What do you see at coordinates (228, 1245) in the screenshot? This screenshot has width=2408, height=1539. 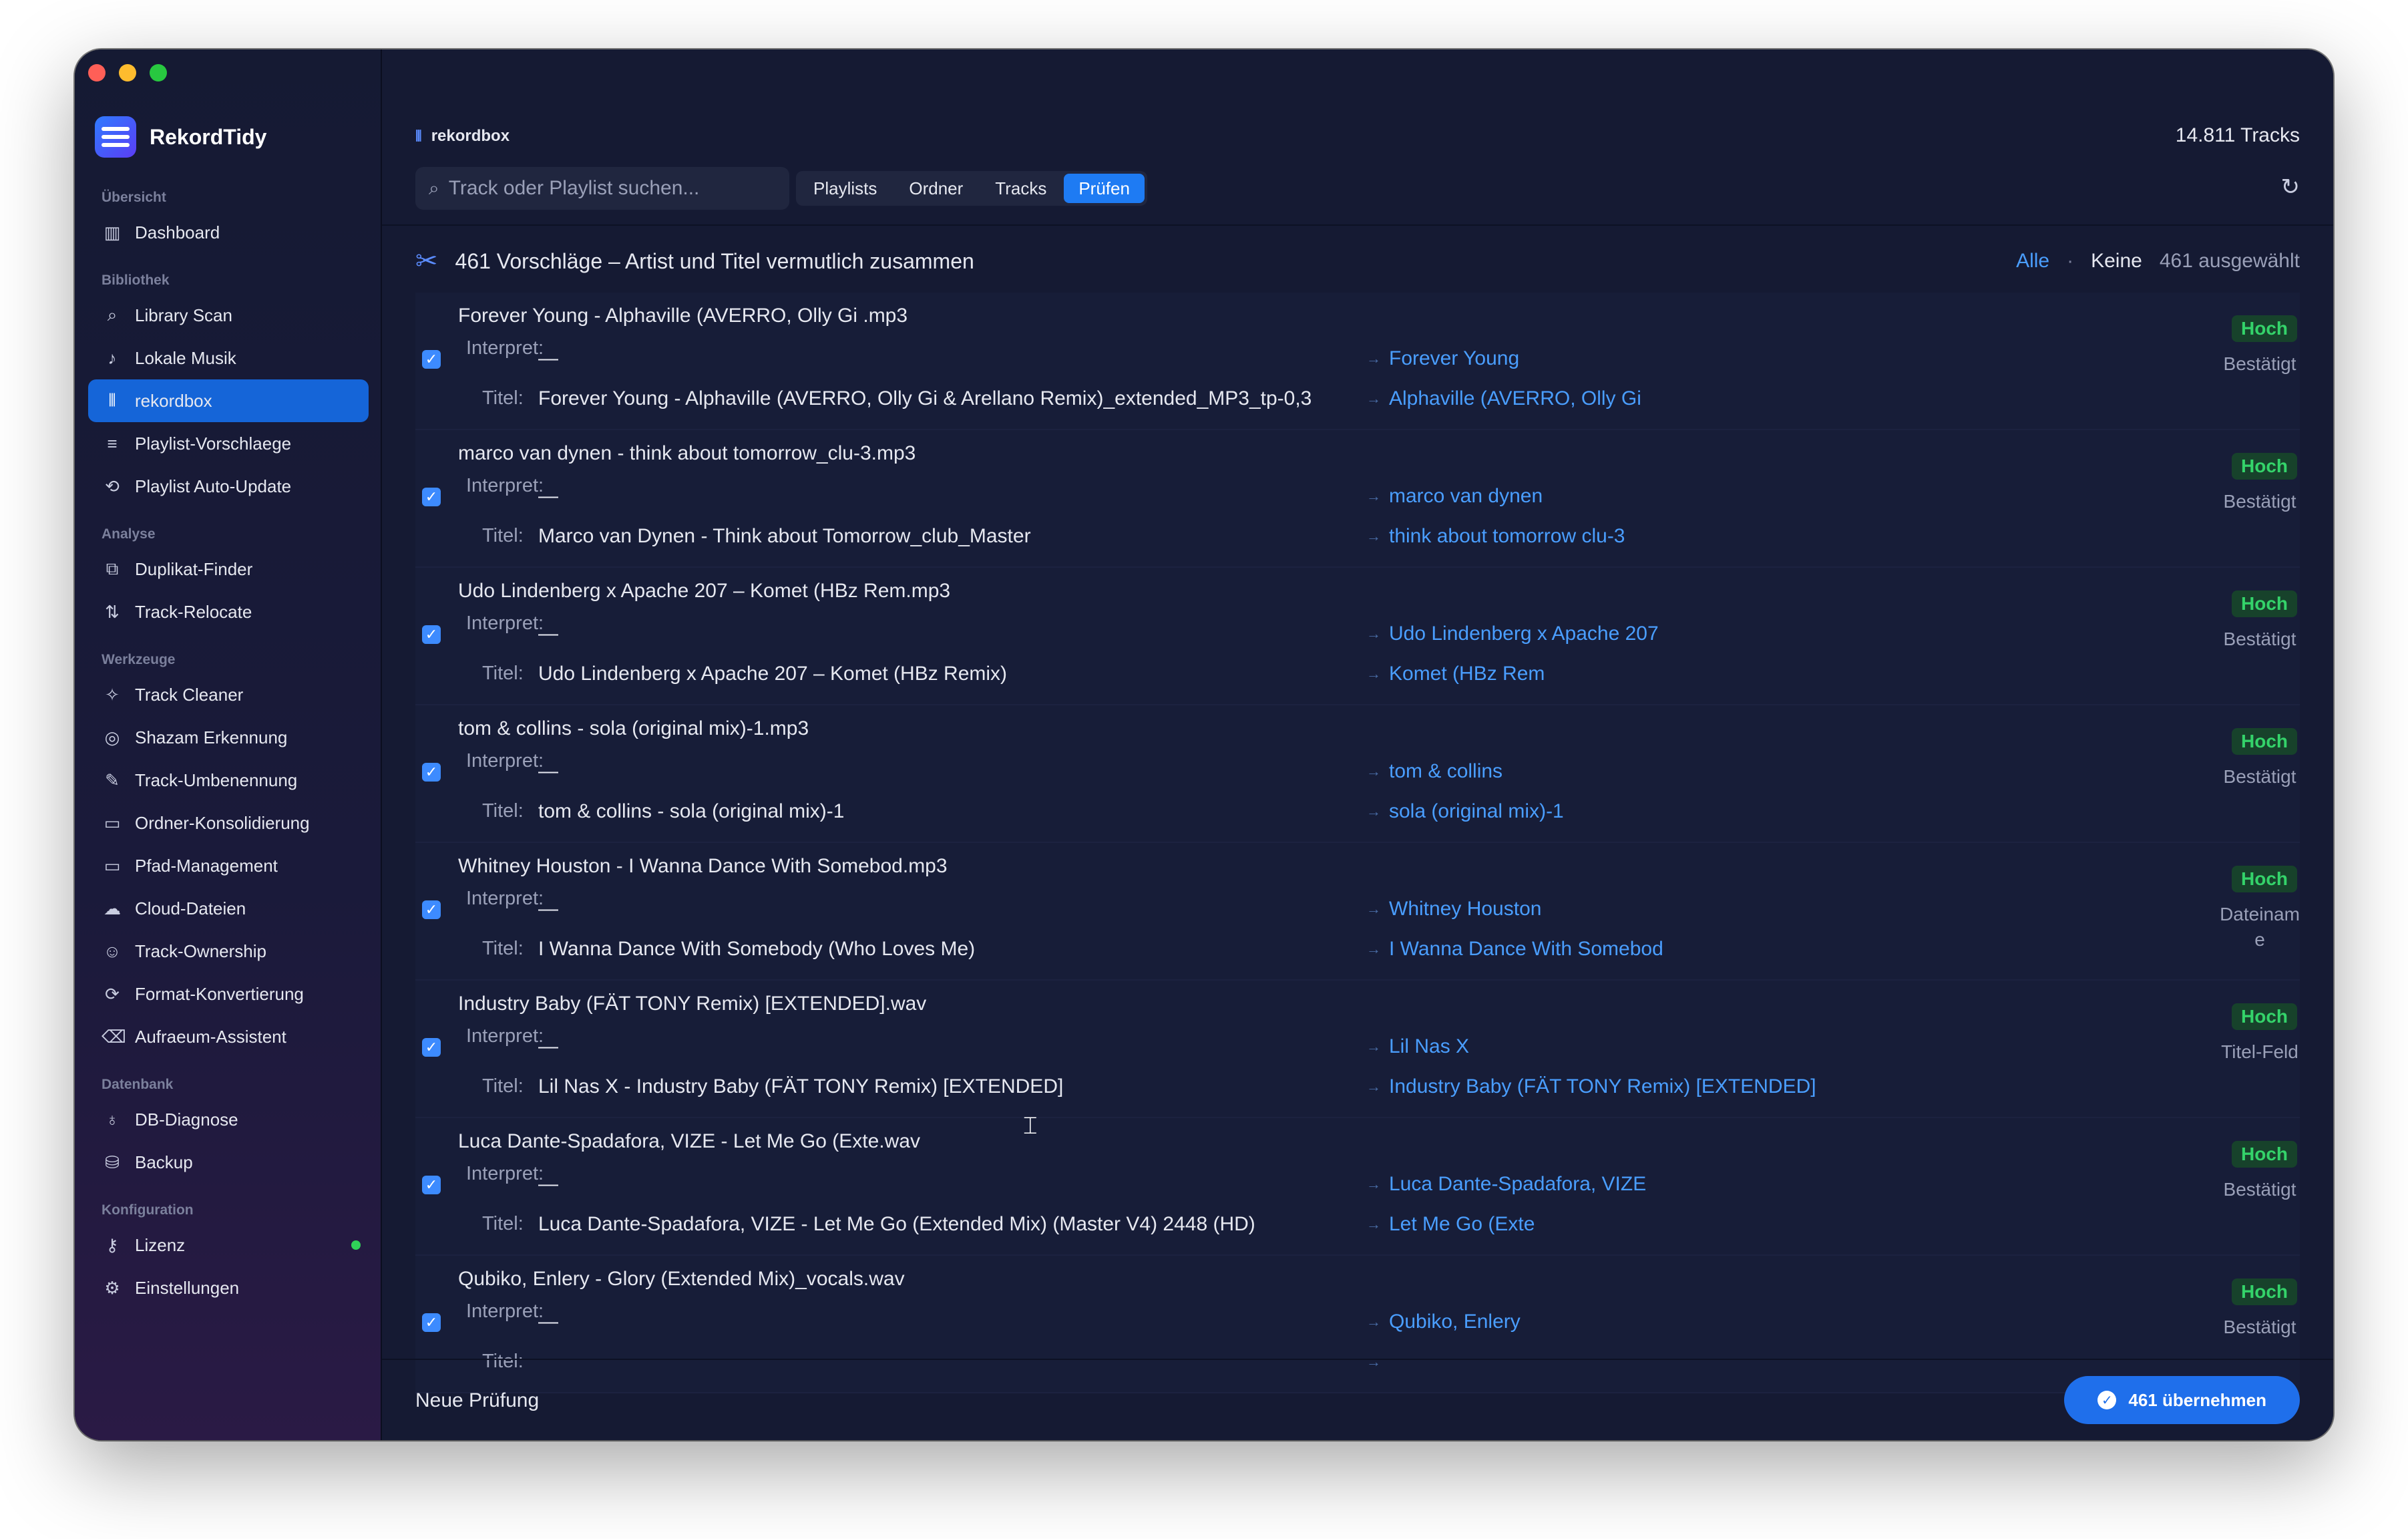 I see `sidebar-item-lizenz: ⚷ Lizenz` at bounding box center [228, 1245].